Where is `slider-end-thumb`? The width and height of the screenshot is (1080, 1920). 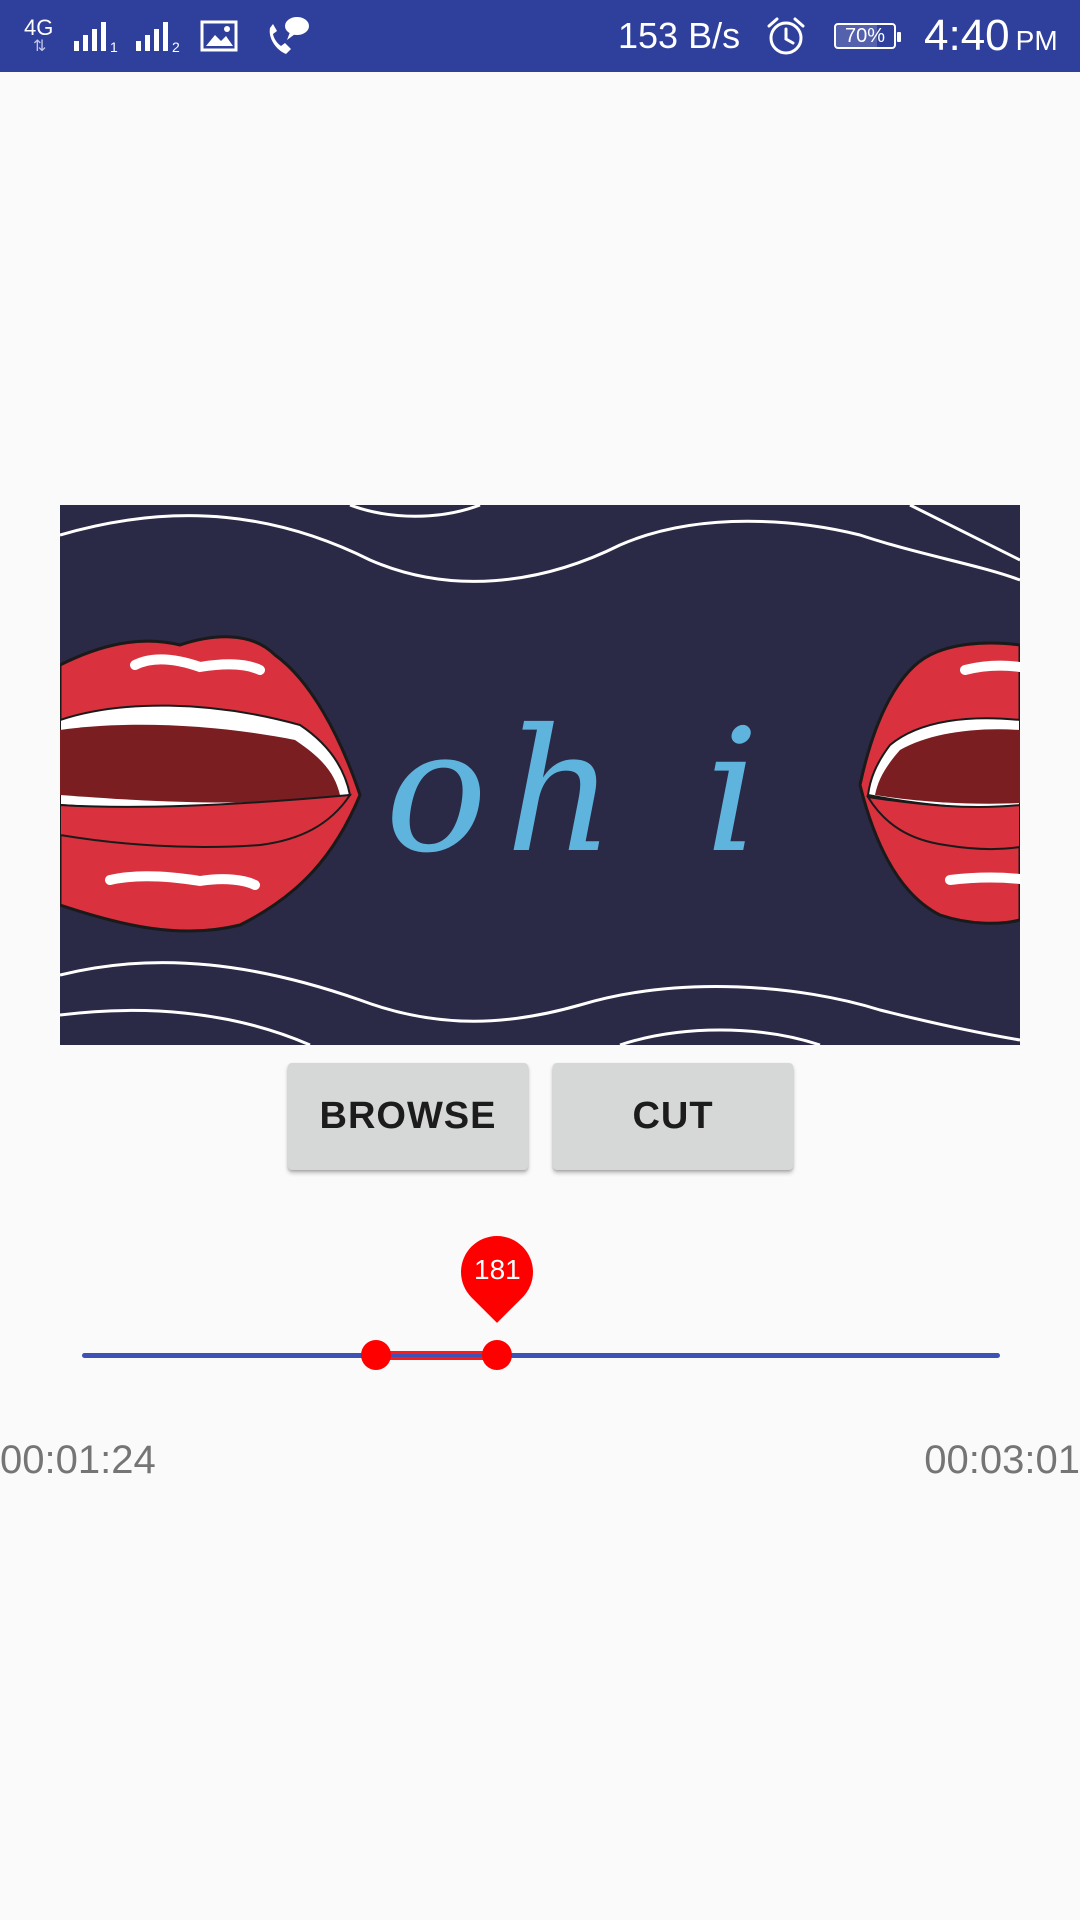 slider-end-thumb is located at coordinates (497, 1355).